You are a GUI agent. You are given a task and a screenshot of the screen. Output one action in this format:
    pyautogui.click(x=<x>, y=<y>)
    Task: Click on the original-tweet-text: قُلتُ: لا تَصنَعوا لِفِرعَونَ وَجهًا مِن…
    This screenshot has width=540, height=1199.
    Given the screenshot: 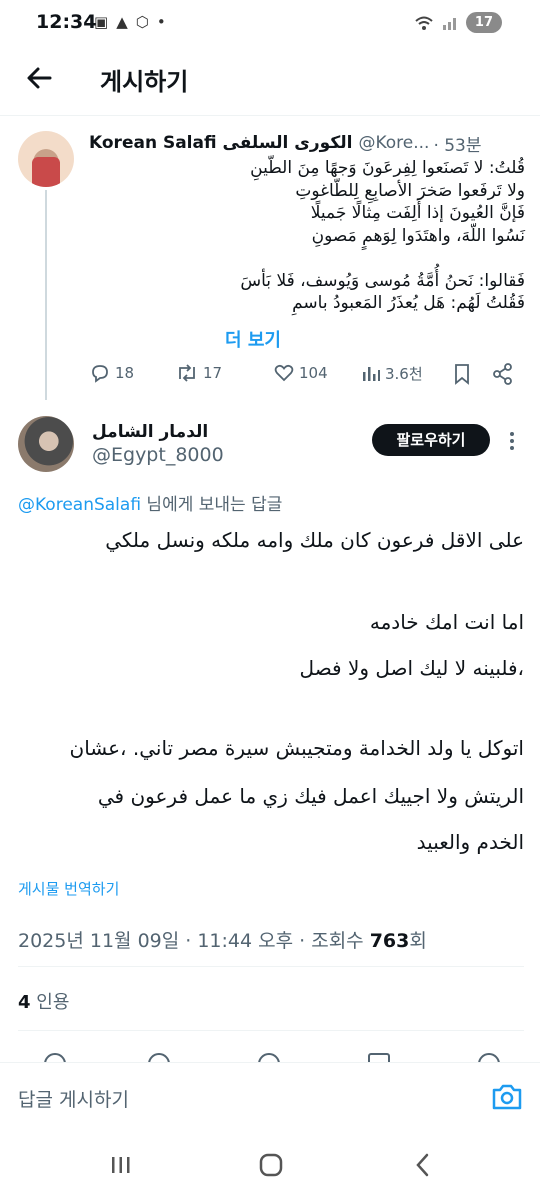 What is the action you would take?
    pyautogui.click(x=307, y=236)
    